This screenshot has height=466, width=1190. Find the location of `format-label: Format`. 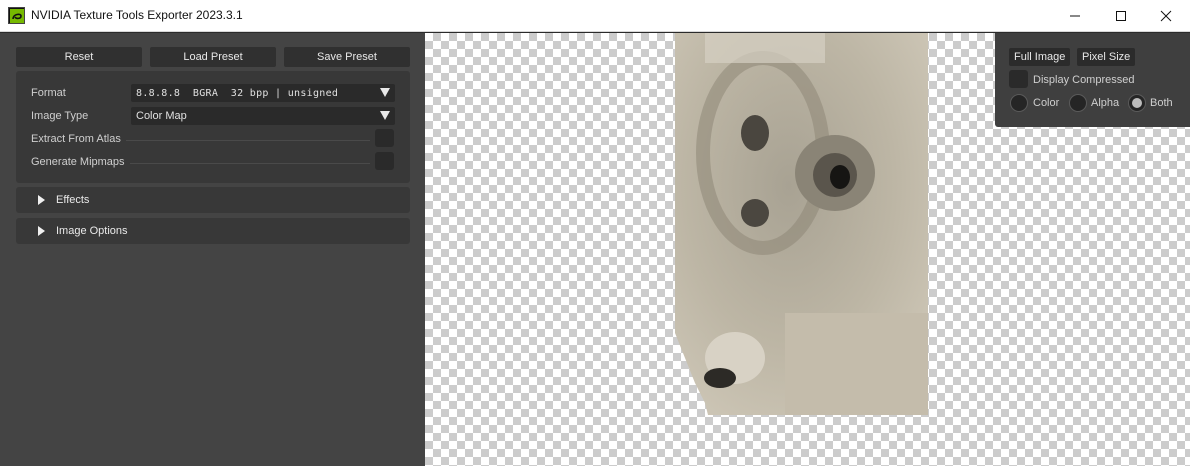

format-label: Format is located at coordinates (48, 93).